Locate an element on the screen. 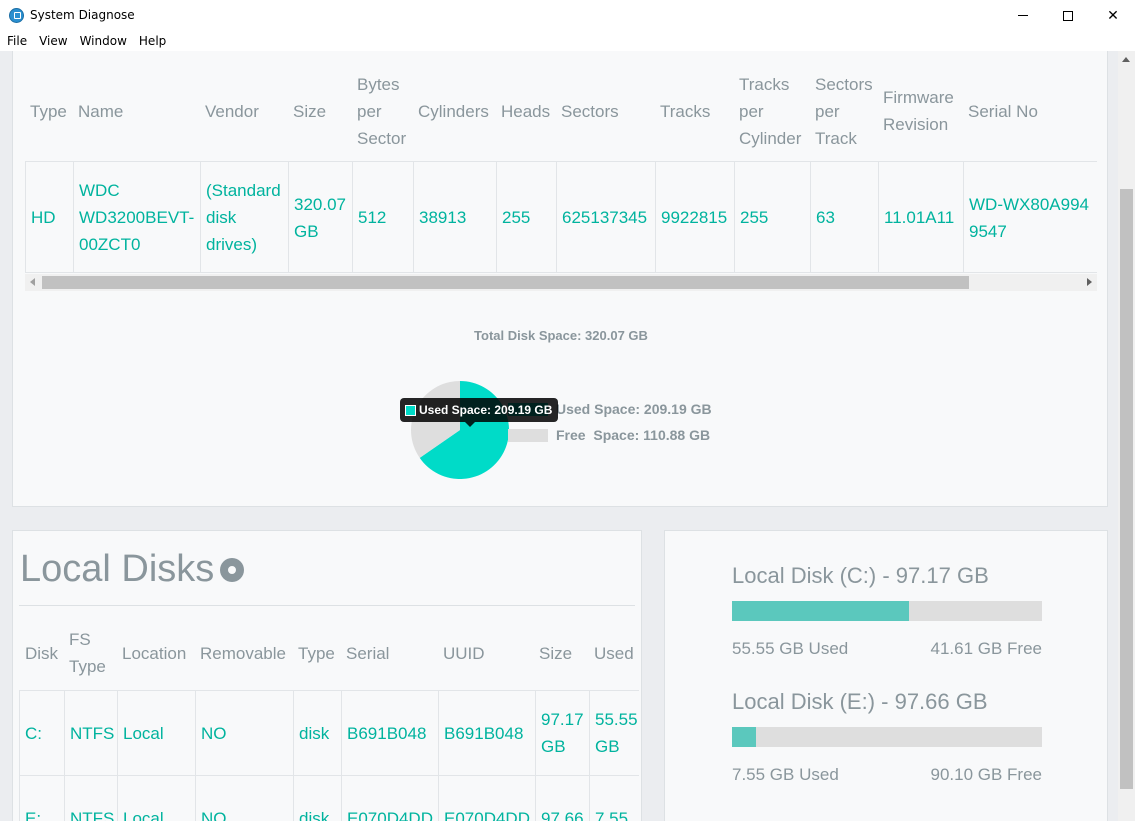  local-disks-heading: Local Disks is located at coordinates (132, 569).